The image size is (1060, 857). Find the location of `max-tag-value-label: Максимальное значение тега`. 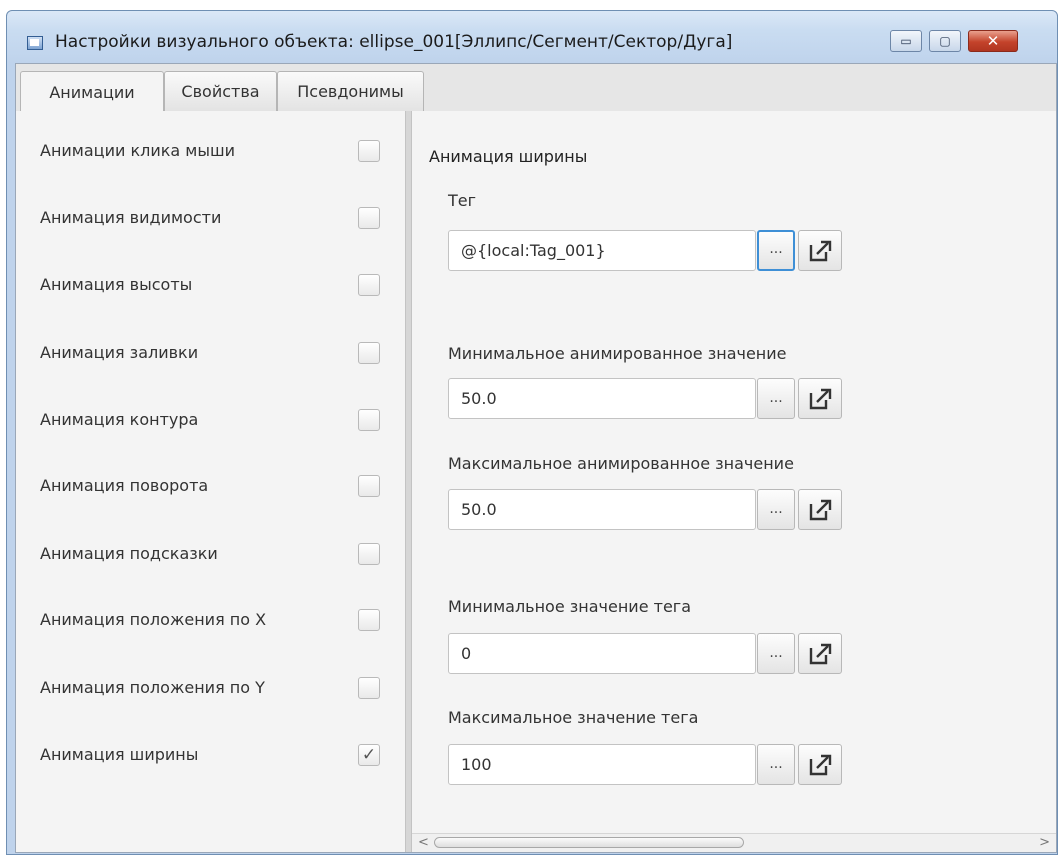

max-tag-value-label: Максимальное значение тега is located at coordinates (573, 717).